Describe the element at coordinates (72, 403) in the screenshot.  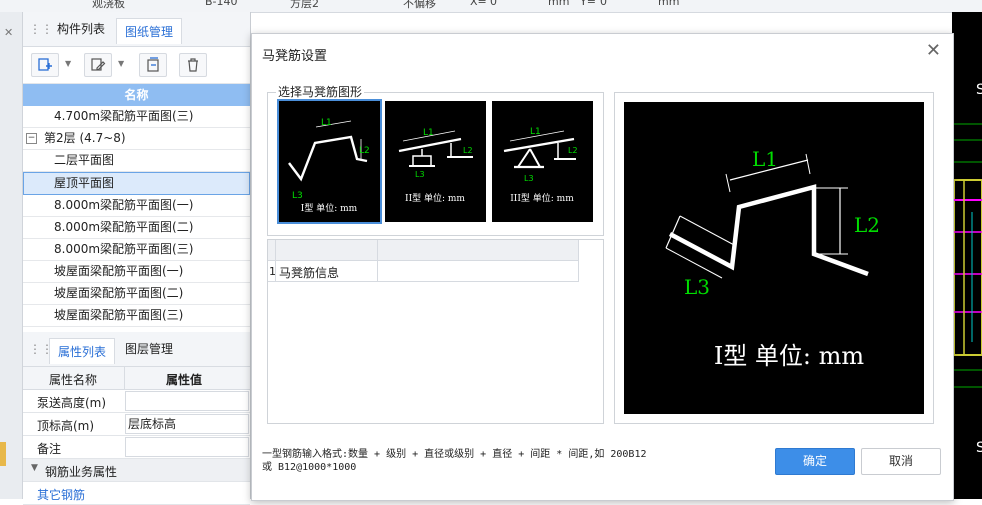
I see `property-name: 泵送高度(m)` at that location.